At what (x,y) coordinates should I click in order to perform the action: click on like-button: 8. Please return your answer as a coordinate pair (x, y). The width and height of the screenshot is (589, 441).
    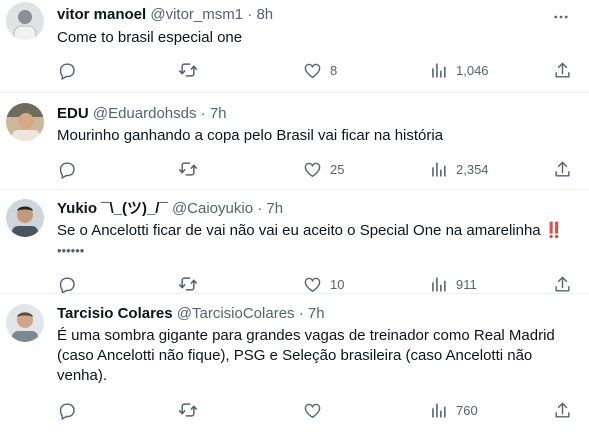
    Looking at the image, I should click on (320, 70).